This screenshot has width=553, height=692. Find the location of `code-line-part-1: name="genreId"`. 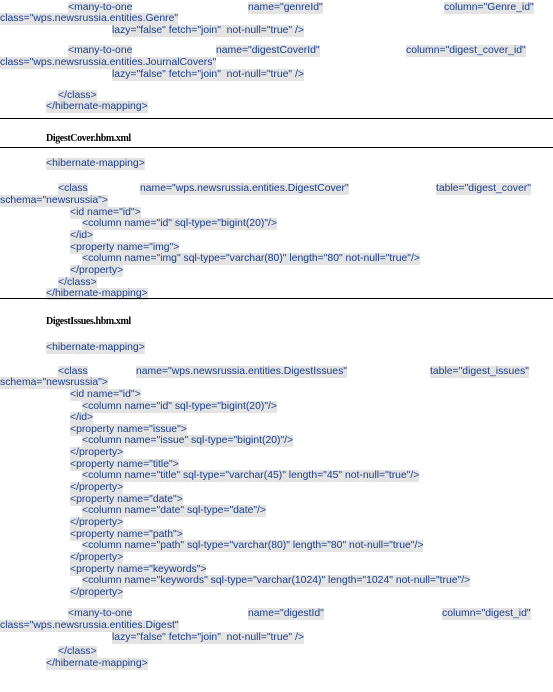

code-line-part-1: name="genreId" is located at coordinates (285, 8).